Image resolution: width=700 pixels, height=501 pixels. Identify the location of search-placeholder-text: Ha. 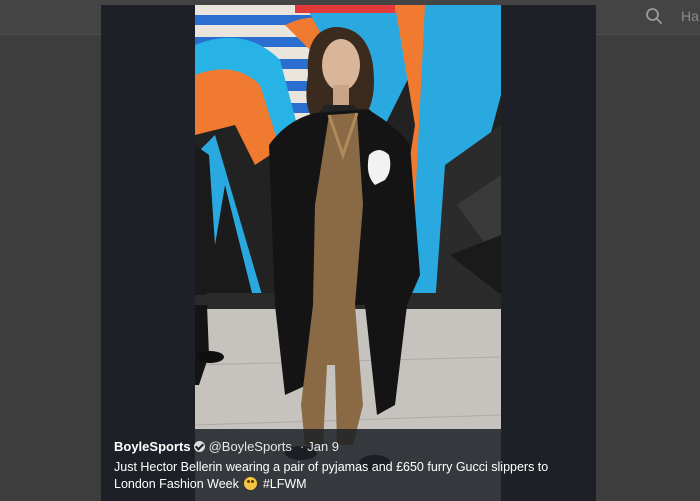
(690, 16).